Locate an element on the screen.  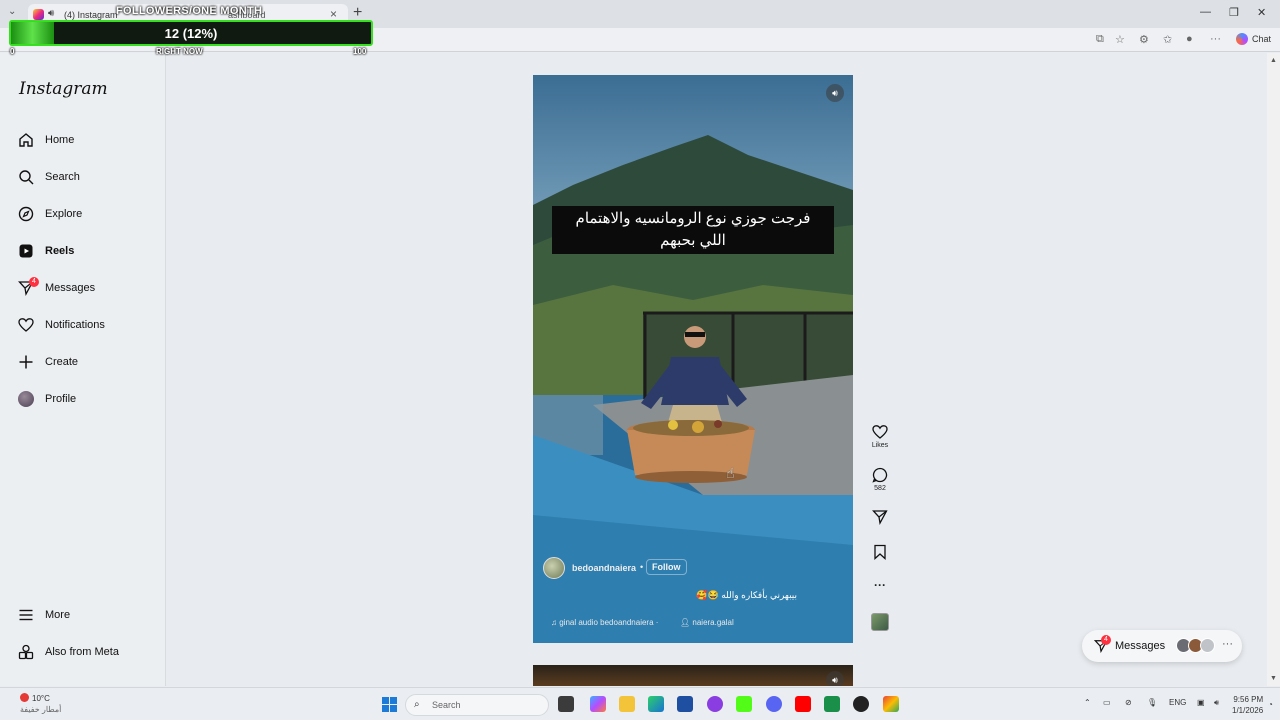
audio-thumbnail is located at coordinates (880, 622).